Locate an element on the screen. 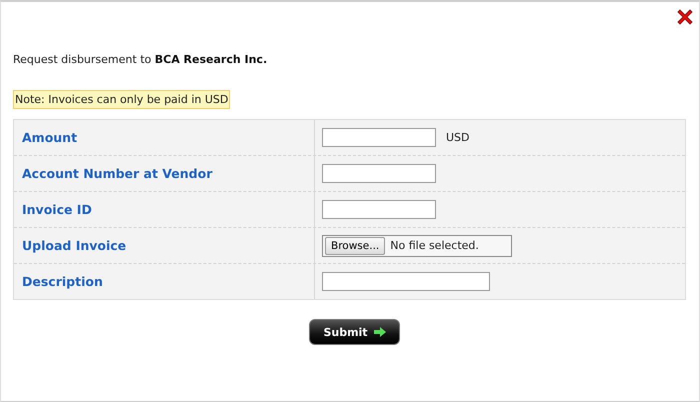  unit-label: USD is located at coordinates (458, 137).